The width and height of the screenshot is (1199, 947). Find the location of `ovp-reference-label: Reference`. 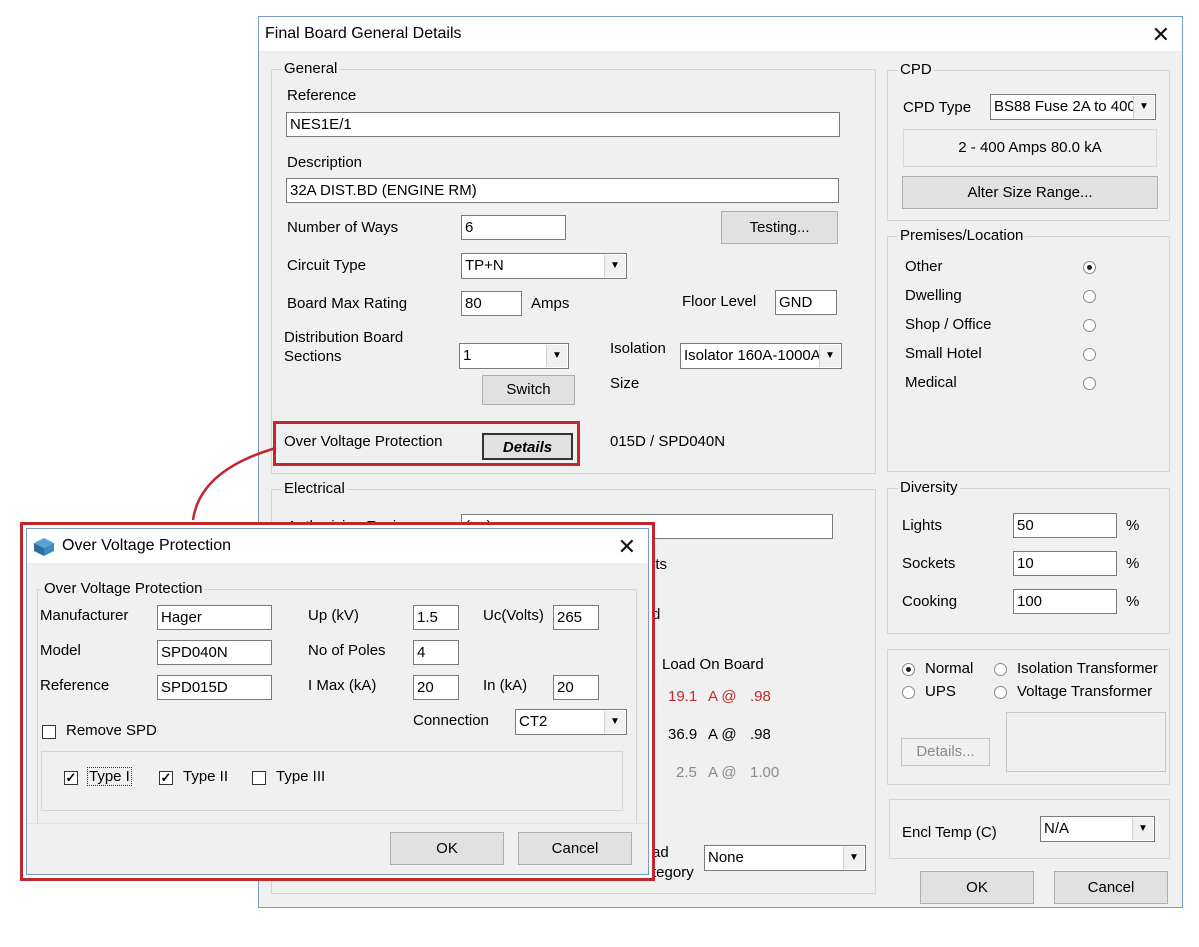

ovp-reference-label: Reference is located at coordinates (75, 685).